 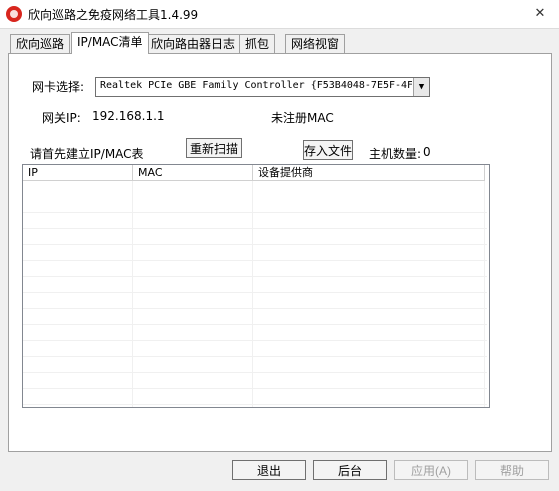 What do you see at coordinates (61, 118) in the screenshot?
I see `gateway-ip-label: 网关IP:` at bounding box center [61, 118].